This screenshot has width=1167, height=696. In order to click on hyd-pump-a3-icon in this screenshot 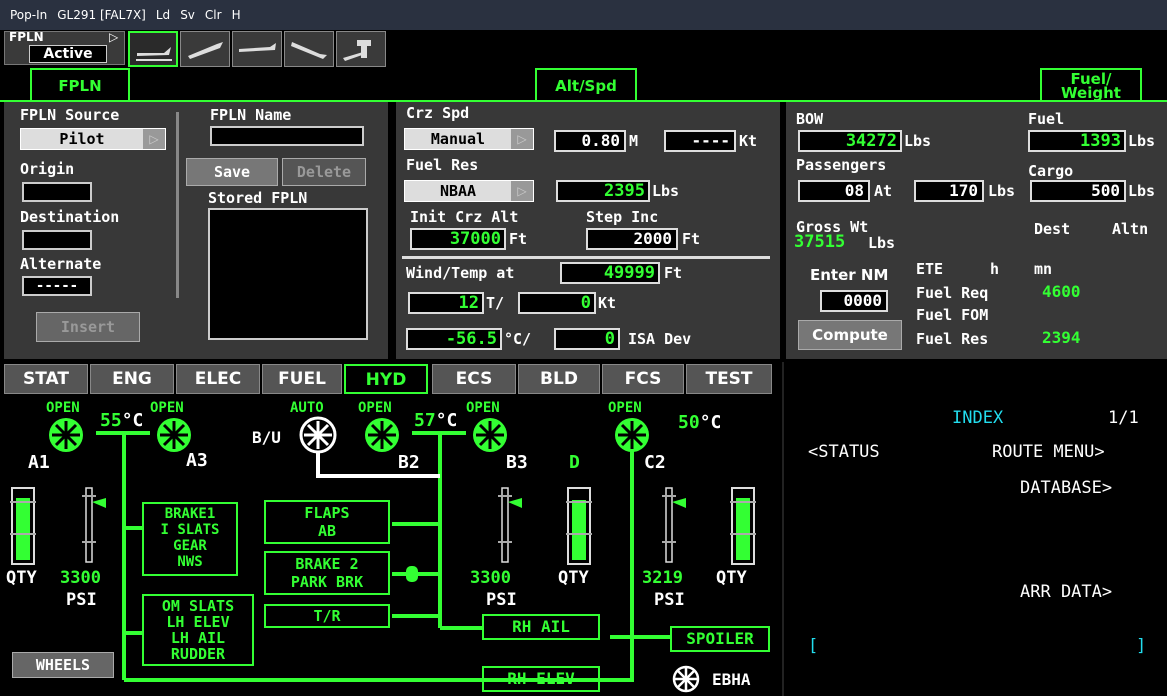, I will do `click(174, 435)`.